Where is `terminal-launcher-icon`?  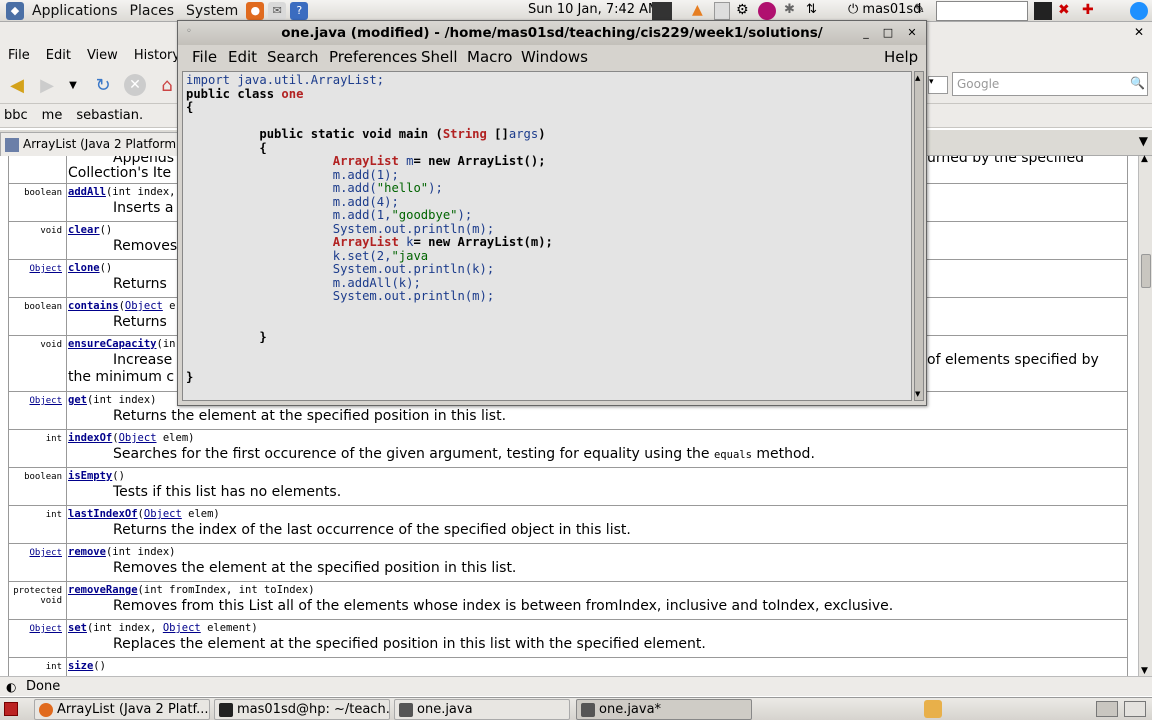 terminal-launcher-icon is located at coordinates (1043, 11).